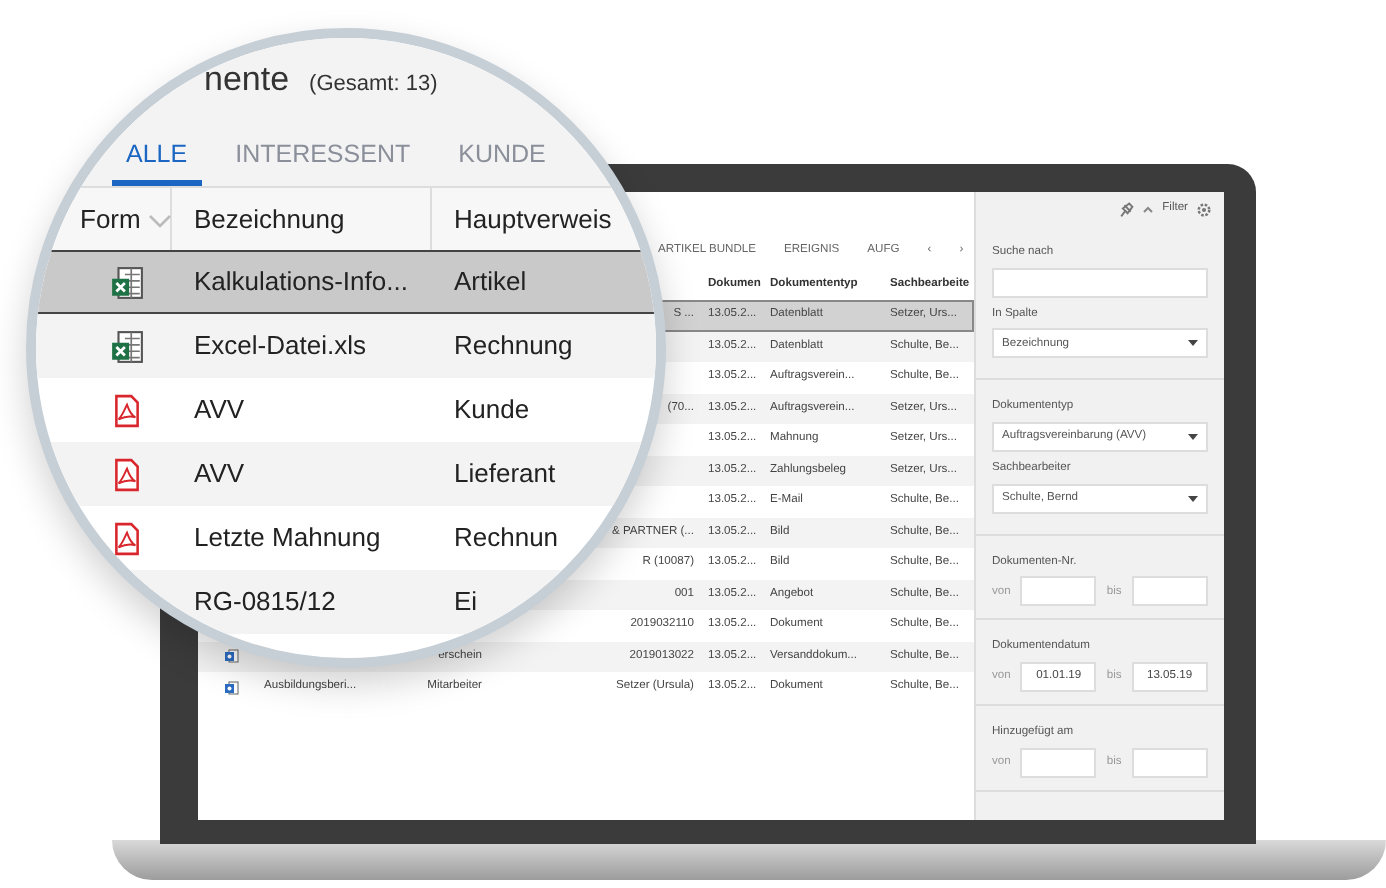  Describe the element at coordinates (492, 409) in the screenshot. I see `table-cell: Kunde` at that location.